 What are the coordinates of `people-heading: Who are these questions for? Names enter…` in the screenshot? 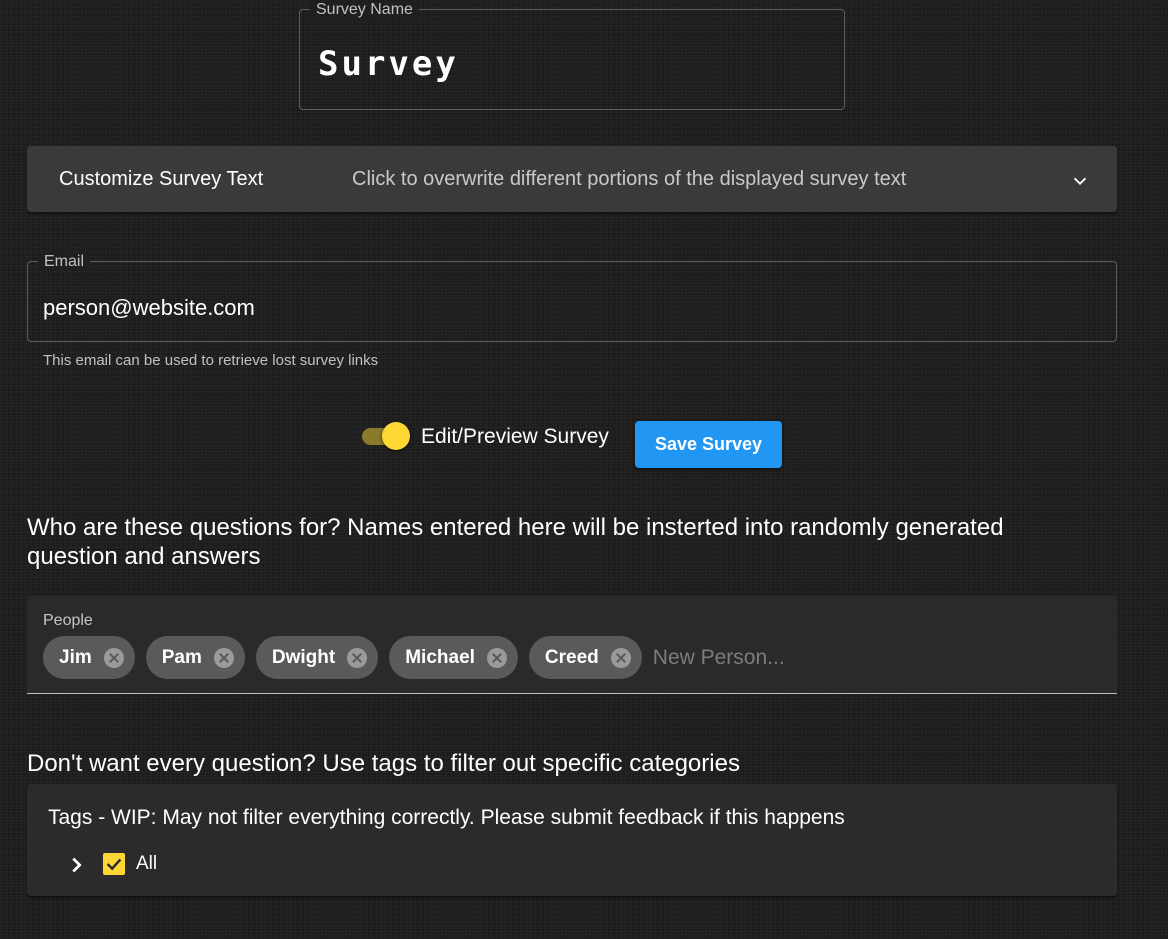 It's located at (515, 542).